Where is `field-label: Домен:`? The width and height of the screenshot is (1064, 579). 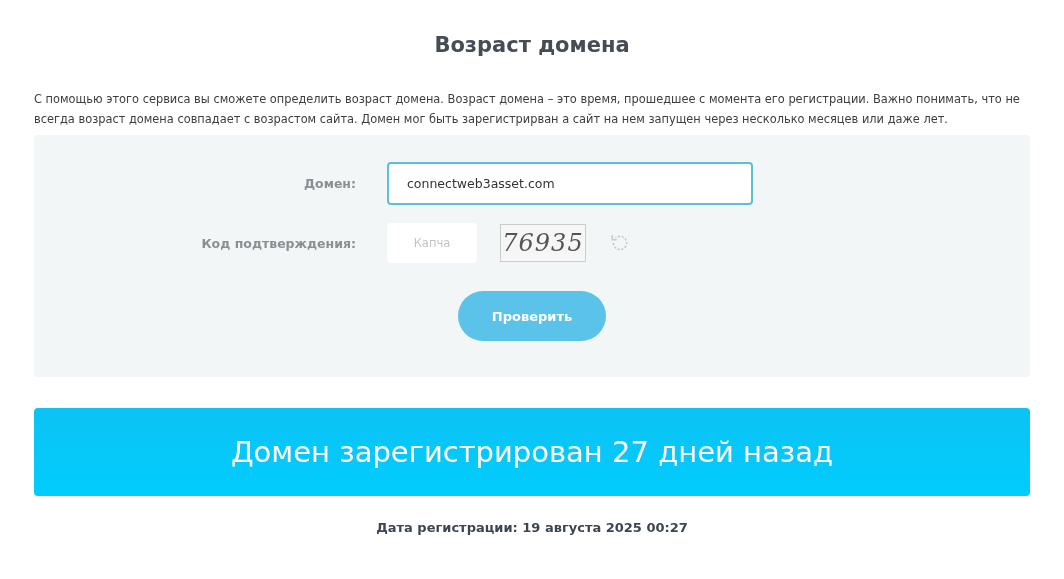 field-label: Домен: is located at coordinates (329, 183).